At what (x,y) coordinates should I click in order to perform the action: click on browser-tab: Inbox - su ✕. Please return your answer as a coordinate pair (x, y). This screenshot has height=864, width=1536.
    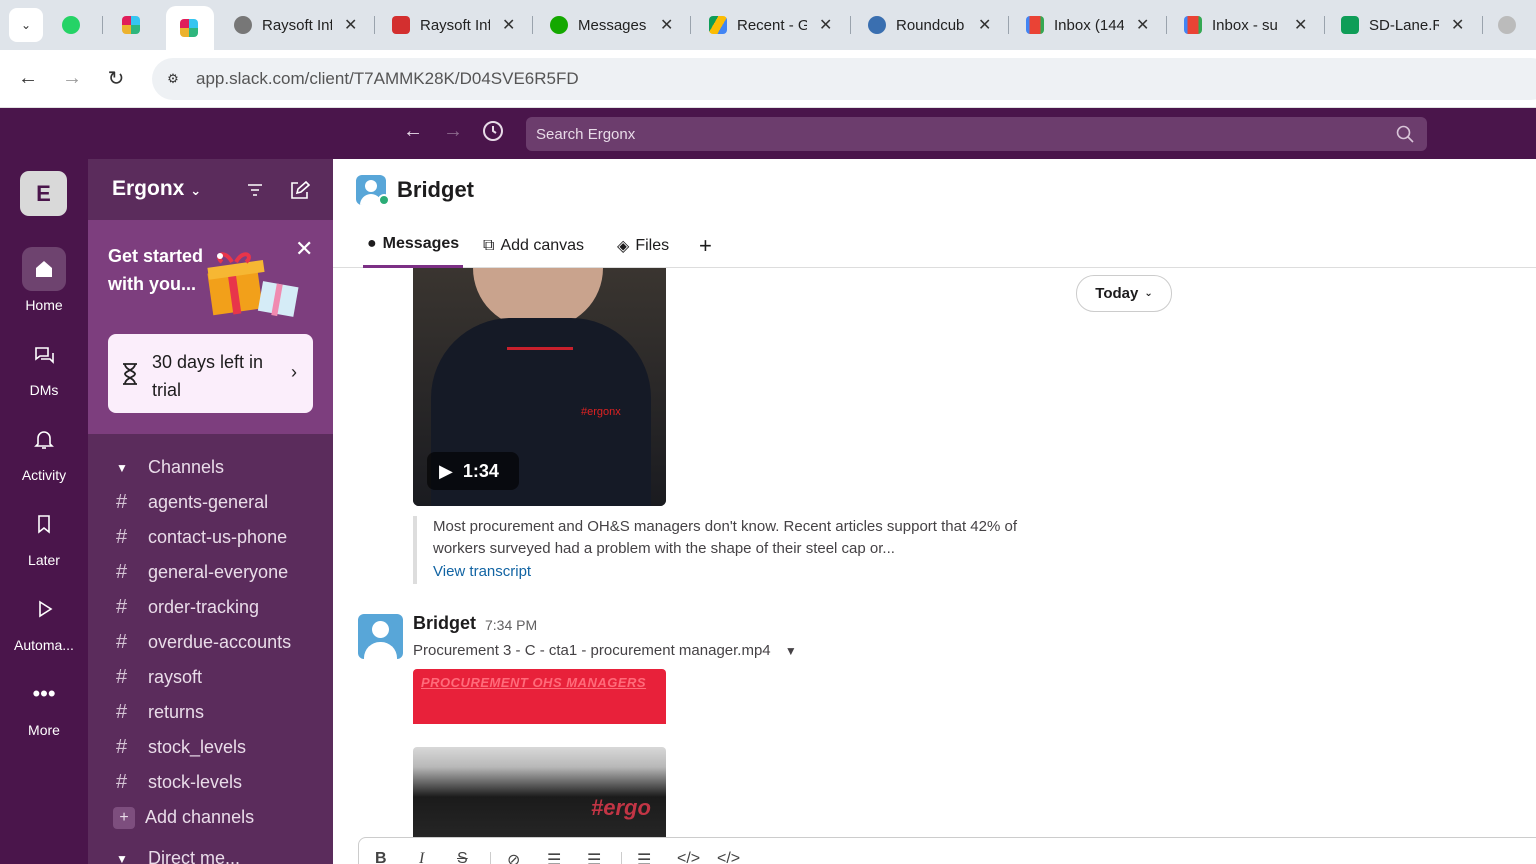
    Looking at the image, I should click on (1245, 25).